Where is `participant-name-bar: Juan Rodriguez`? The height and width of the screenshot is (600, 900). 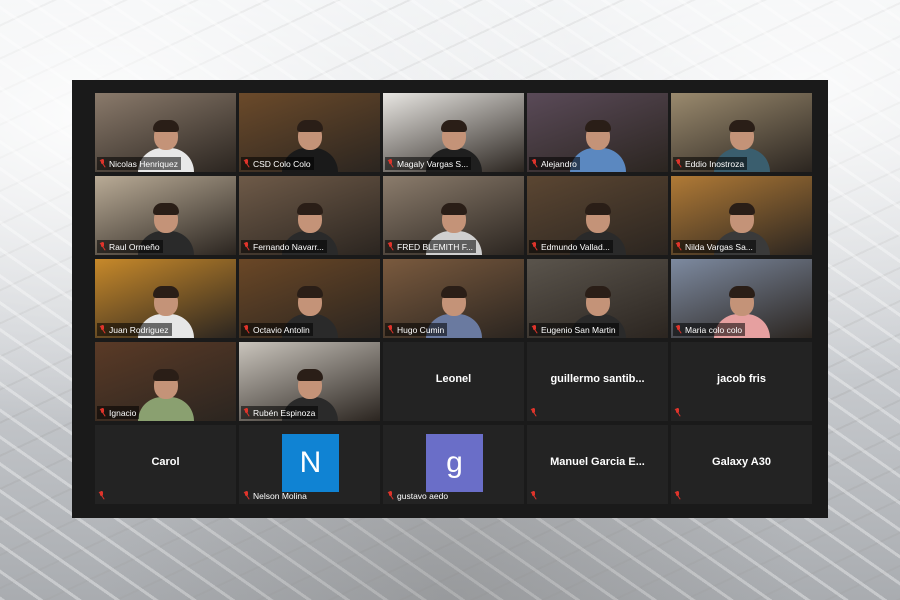 participant-name-bar: Juan Rodriguez is located at coordinates (134, 329).